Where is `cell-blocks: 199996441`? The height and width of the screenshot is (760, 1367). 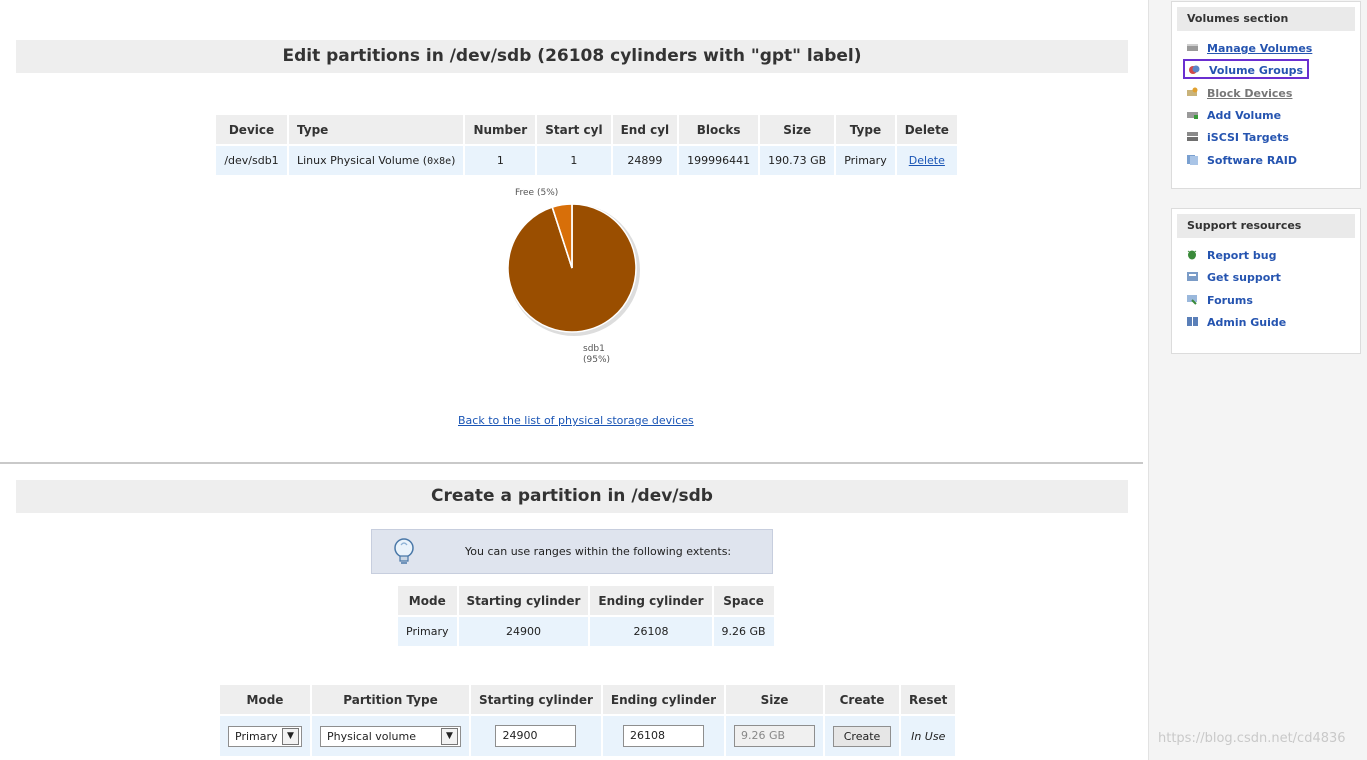
cell-blocks: 199996441 is located at coordinates (719, 160).